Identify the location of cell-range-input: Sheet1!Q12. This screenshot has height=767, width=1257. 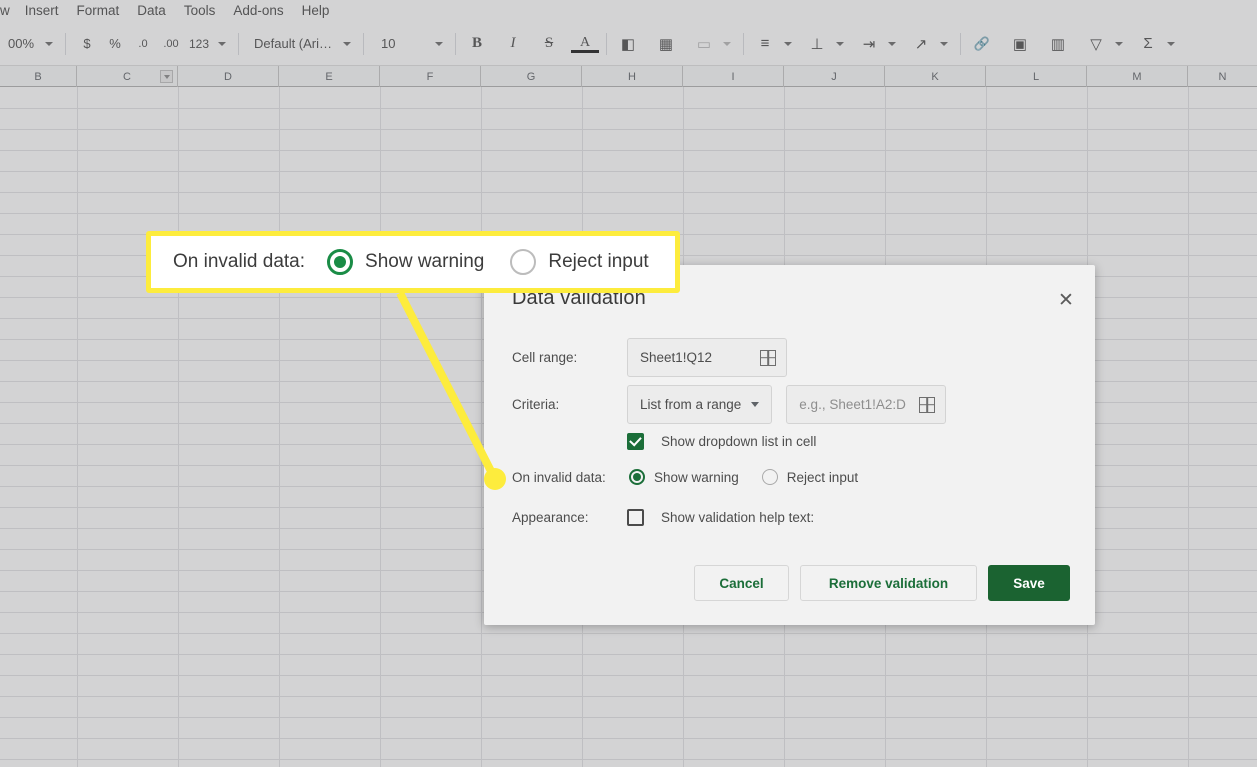
(707, 357).